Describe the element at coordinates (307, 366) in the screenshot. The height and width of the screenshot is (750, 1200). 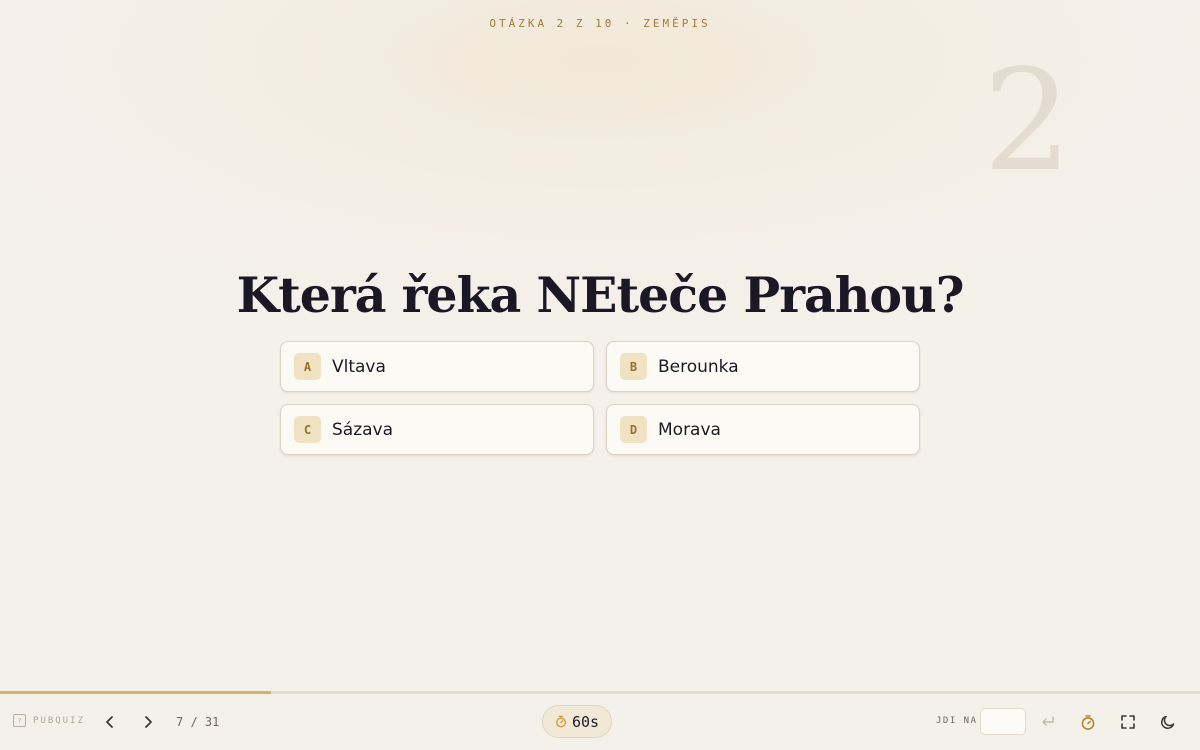
I see `answer-letter-badge: A` at that location.